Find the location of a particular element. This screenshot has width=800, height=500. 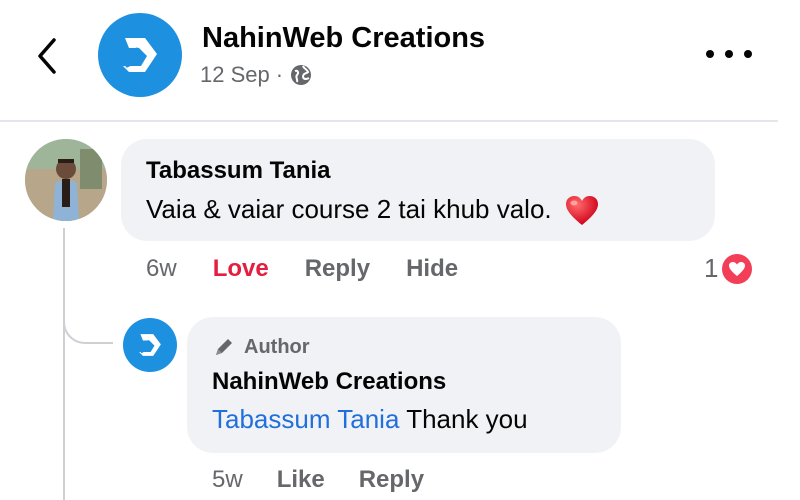

profile-photo is located at coordinates (66, 180).